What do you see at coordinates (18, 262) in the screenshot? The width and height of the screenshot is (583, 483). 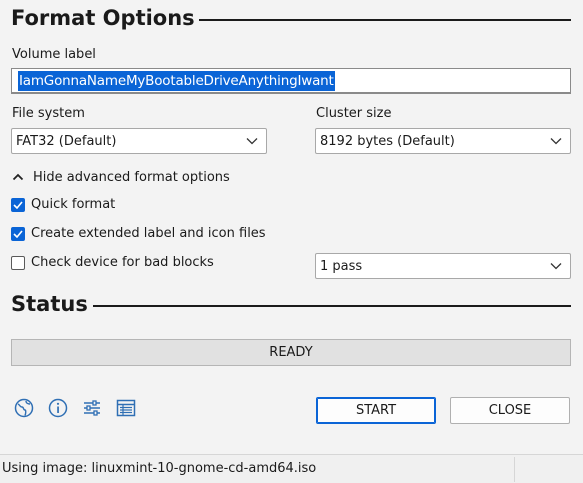 I see `bad-blocks-checkbox` at bounding box center [18, 262].